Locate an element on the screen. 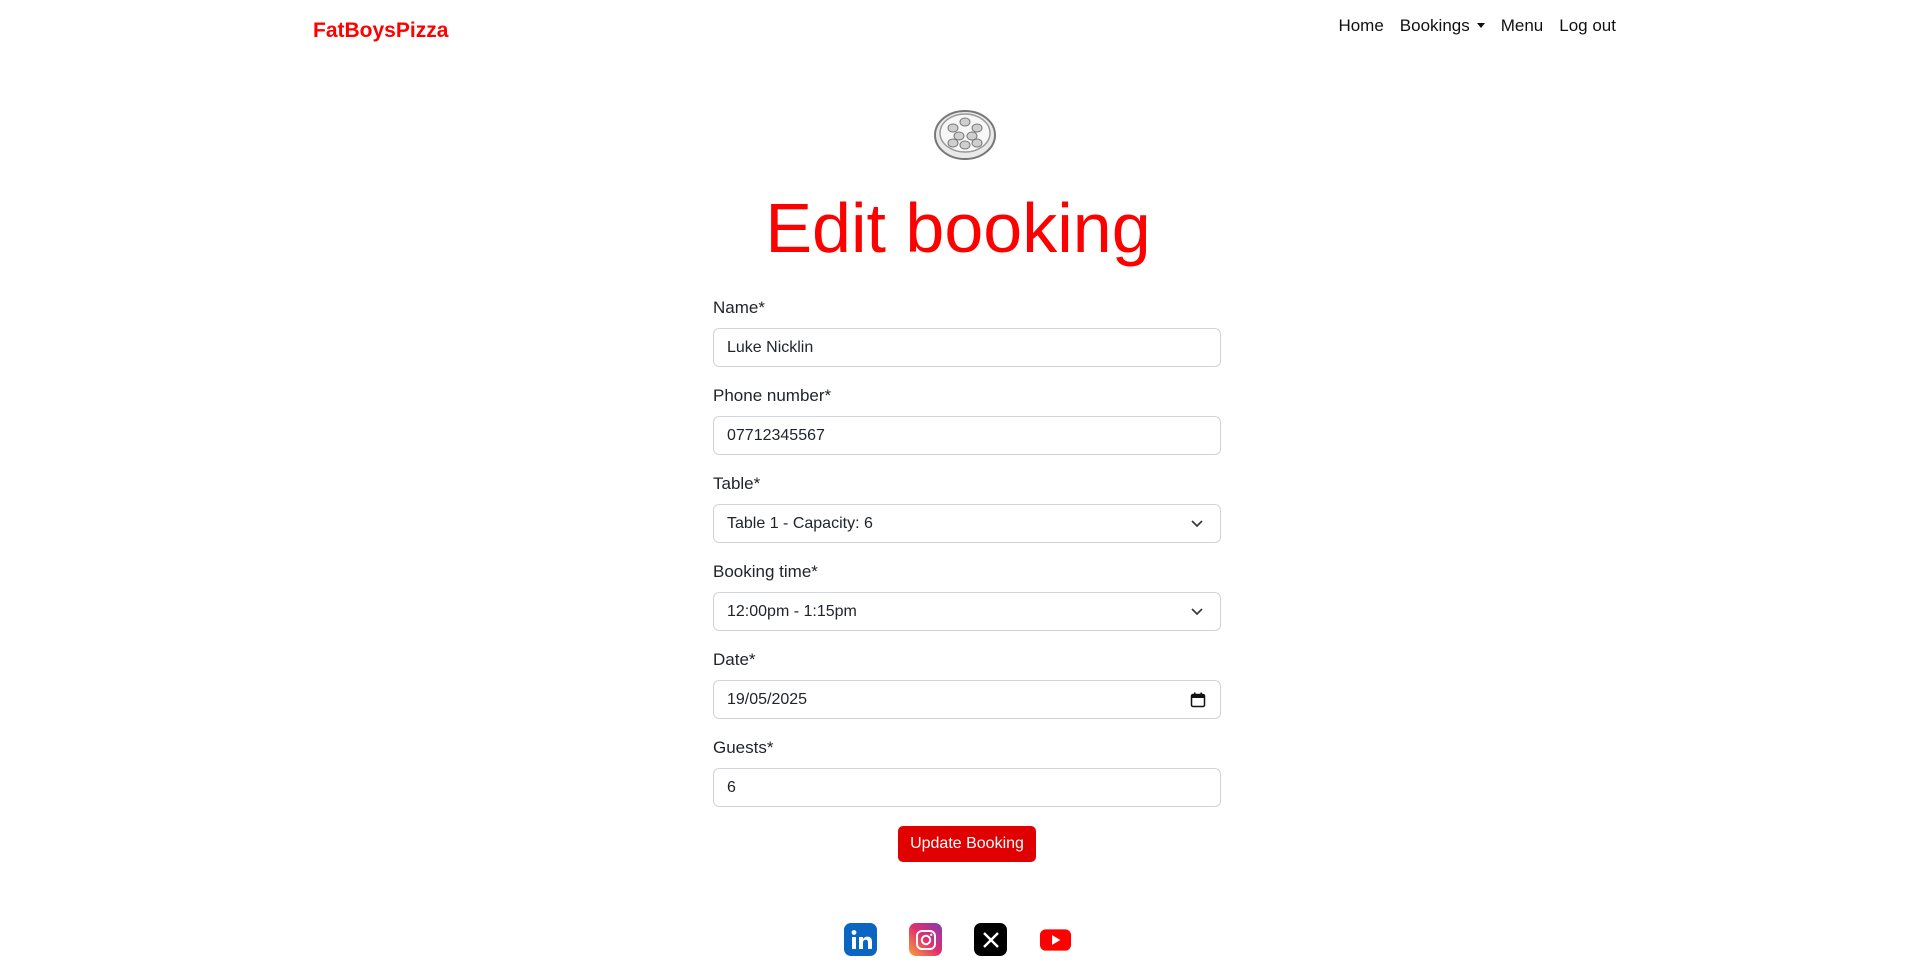 The height and width of the screenshot is (964, 1916). brand-logo-link: FatBoysPizza is located at coordinates (380, 31).